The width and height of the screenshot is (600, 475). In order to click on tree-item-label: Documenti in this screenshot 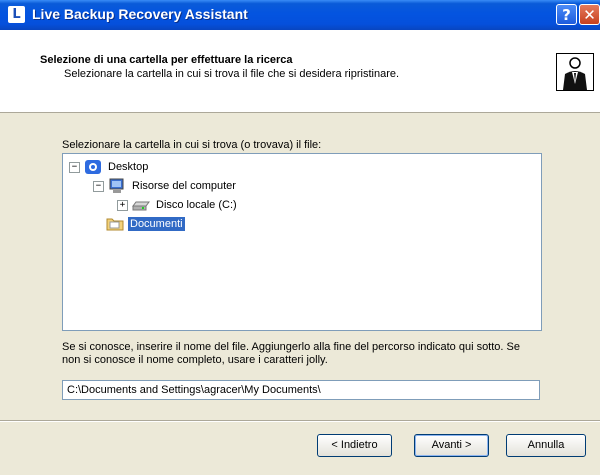, I will do `click(156, 224)`.